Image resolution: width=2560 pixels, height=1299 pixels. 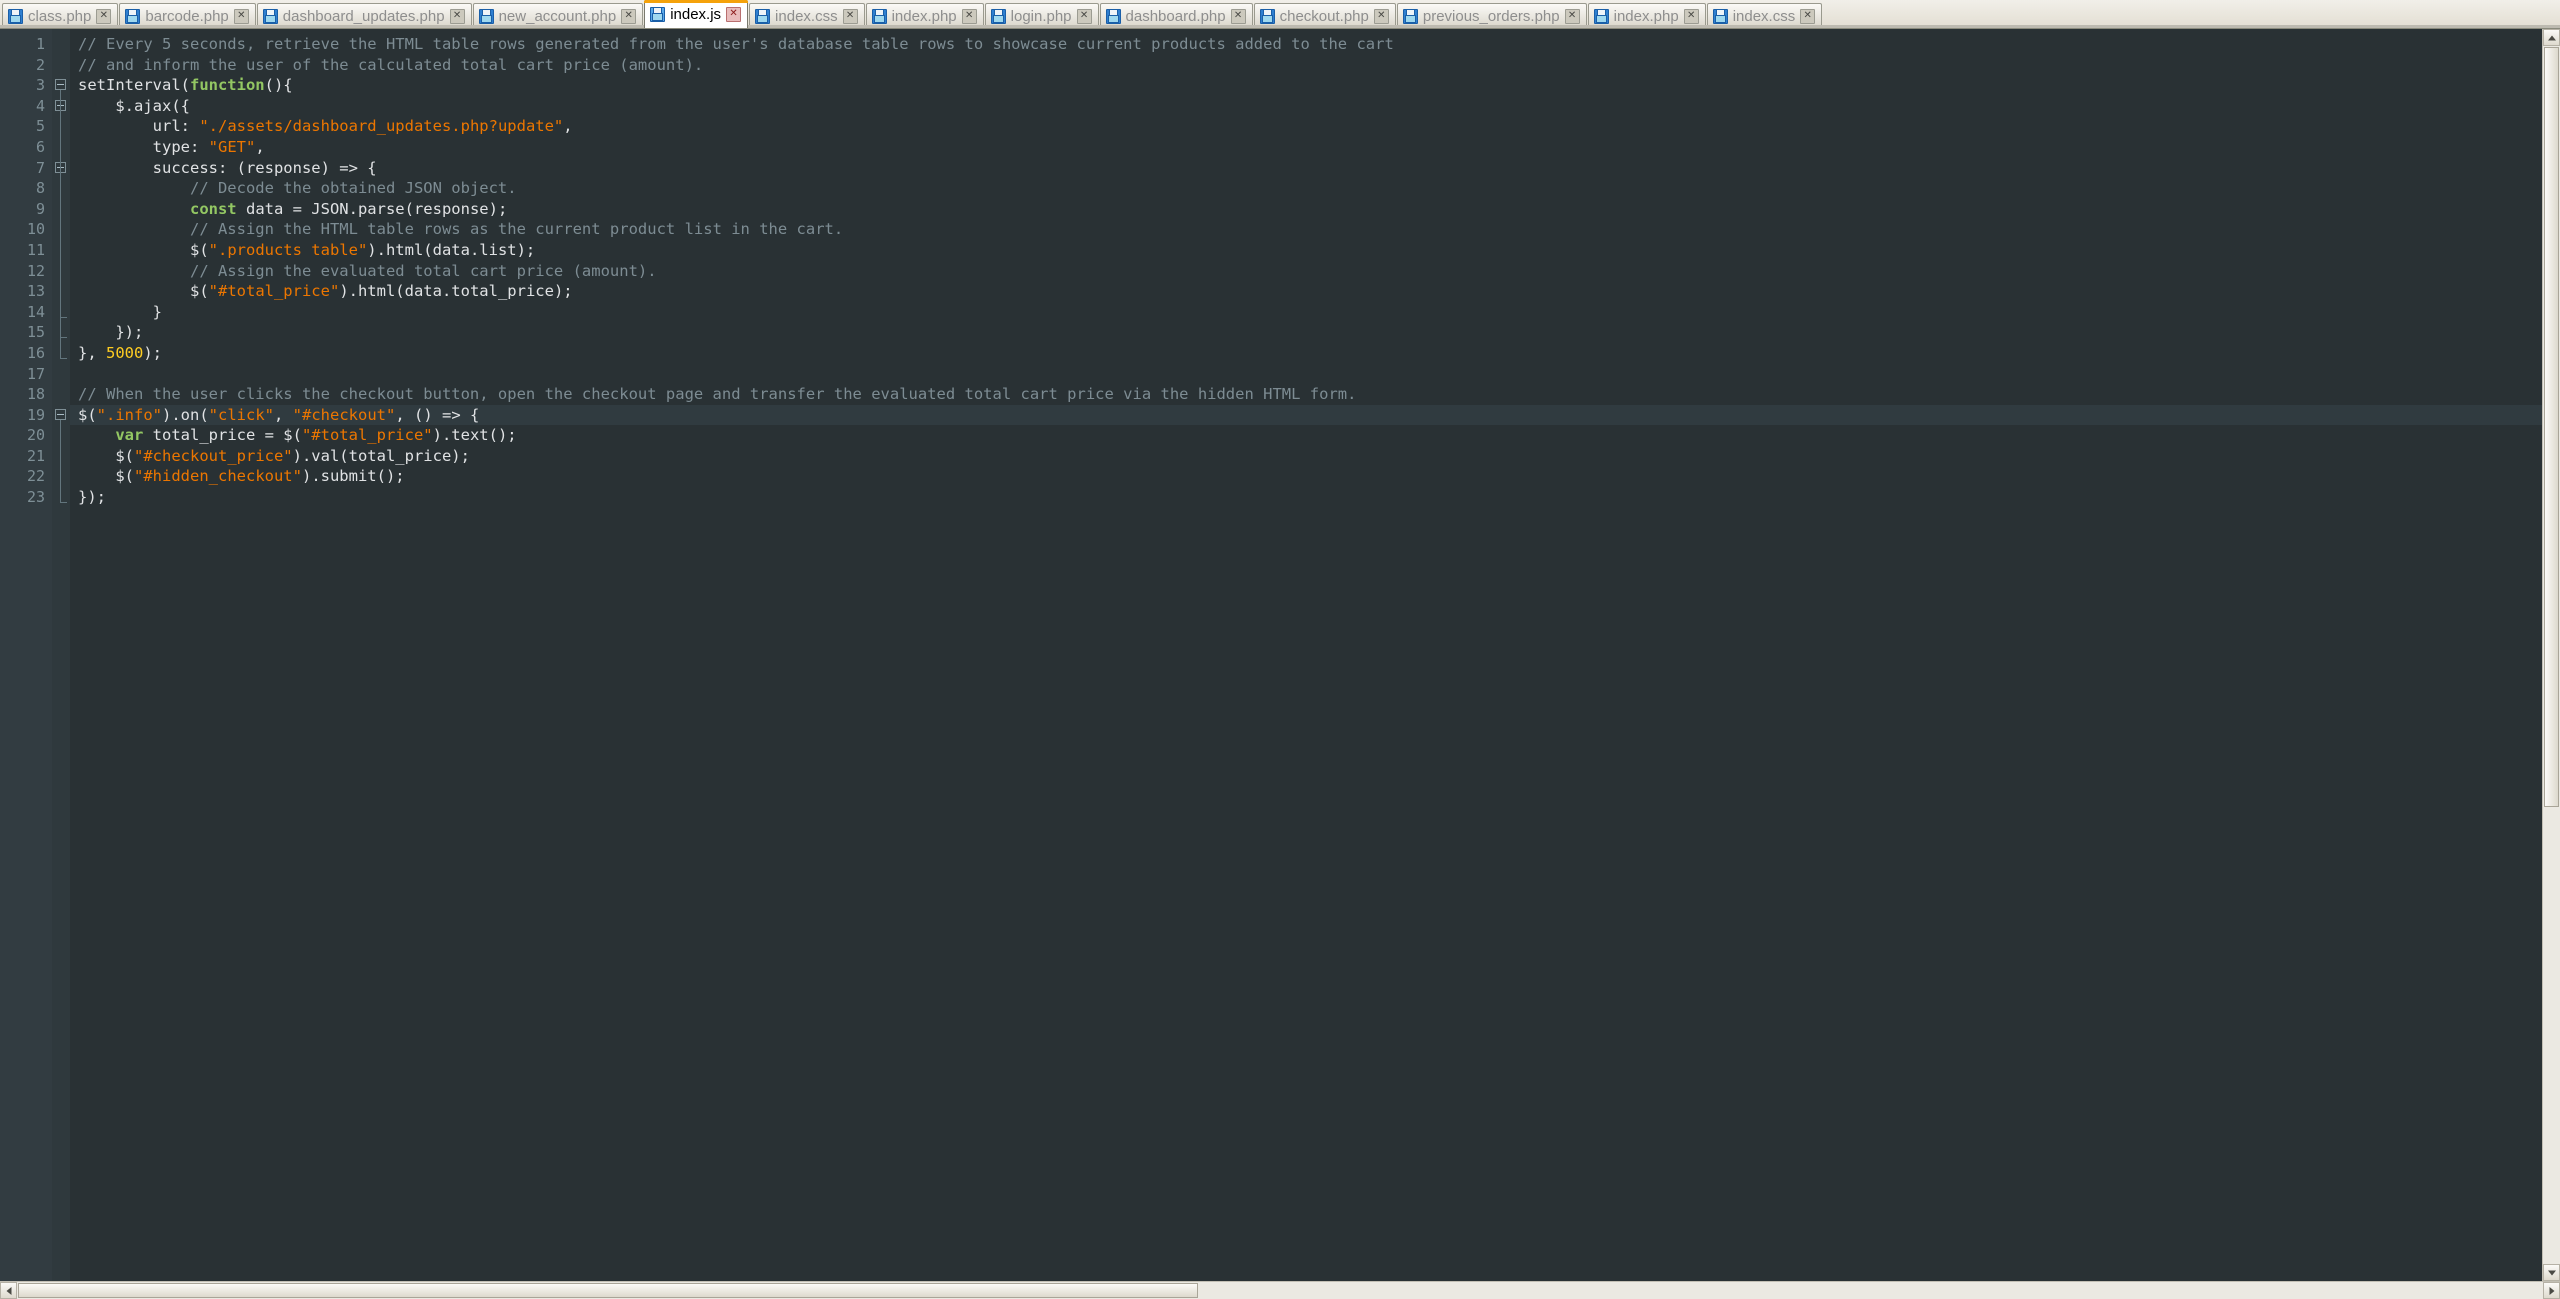 I want to click on code-token: });, so click(x=129, y=332).